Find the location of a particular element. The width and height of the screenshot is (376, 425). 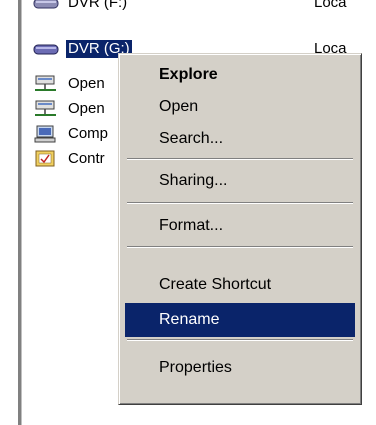

window-left-border-highlight is located at coordinates (21, 212).